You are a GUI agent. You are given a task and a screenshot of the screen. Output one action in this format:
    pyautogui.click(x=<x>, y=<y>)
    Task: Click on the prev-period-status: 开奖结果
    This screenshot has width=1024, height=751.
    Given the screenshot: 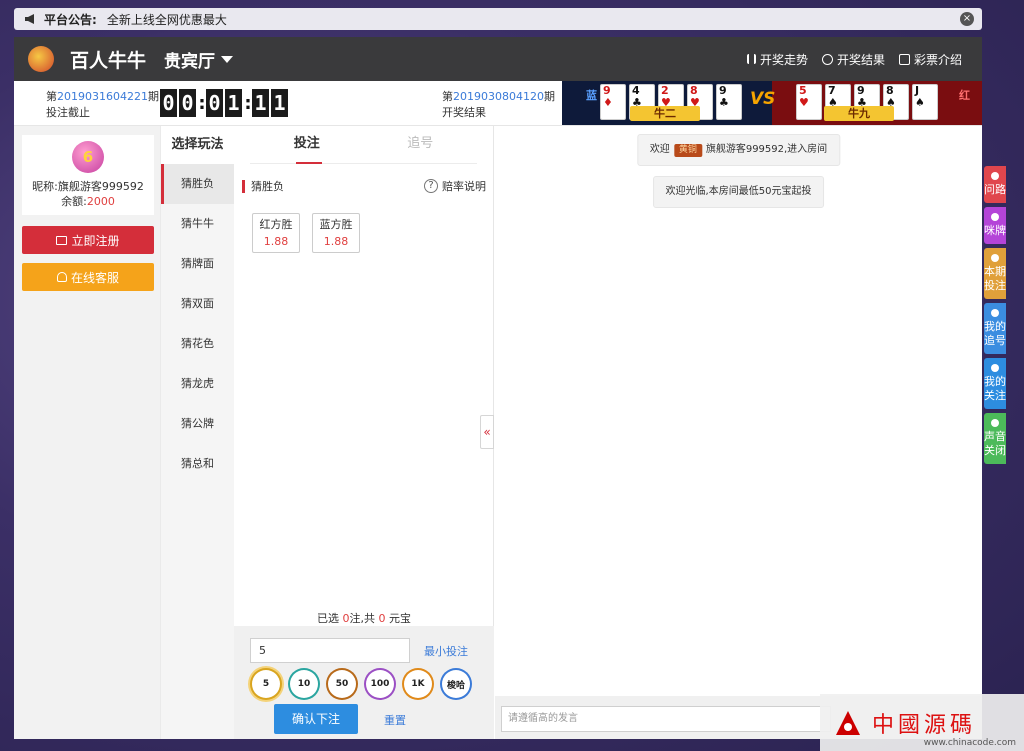 What is the action you would take?
    pyautogui.click(x=464, y=112)
    